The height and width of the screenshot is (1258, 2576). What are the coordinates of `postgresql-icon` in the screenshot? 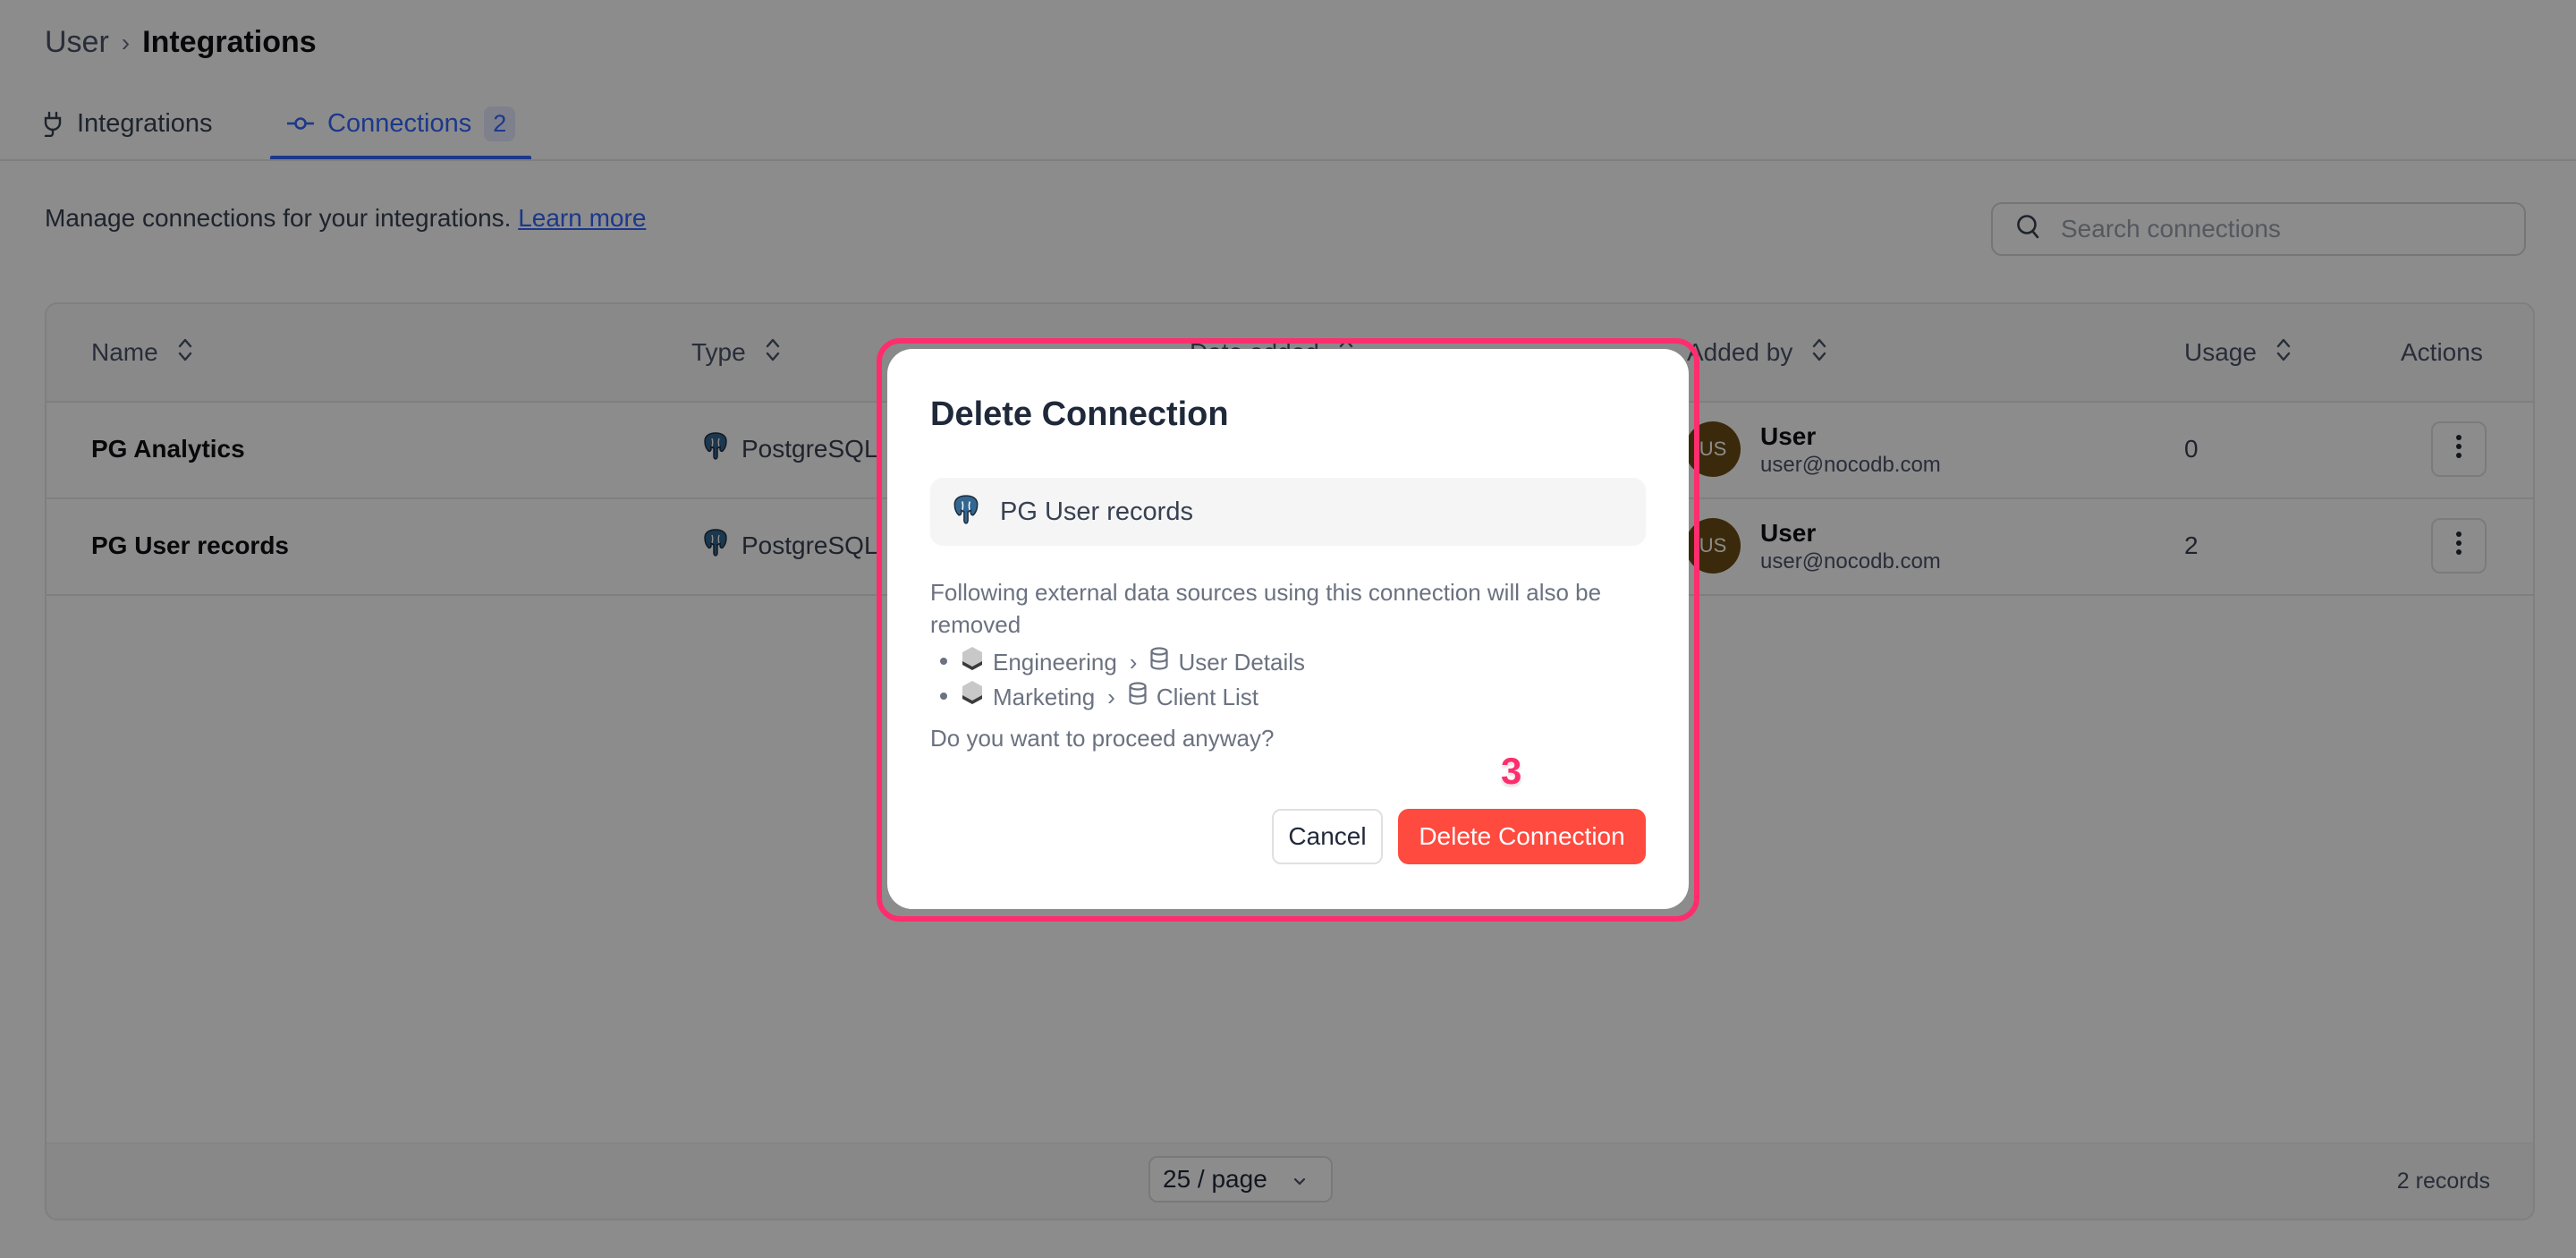 It's located at (966, 512).